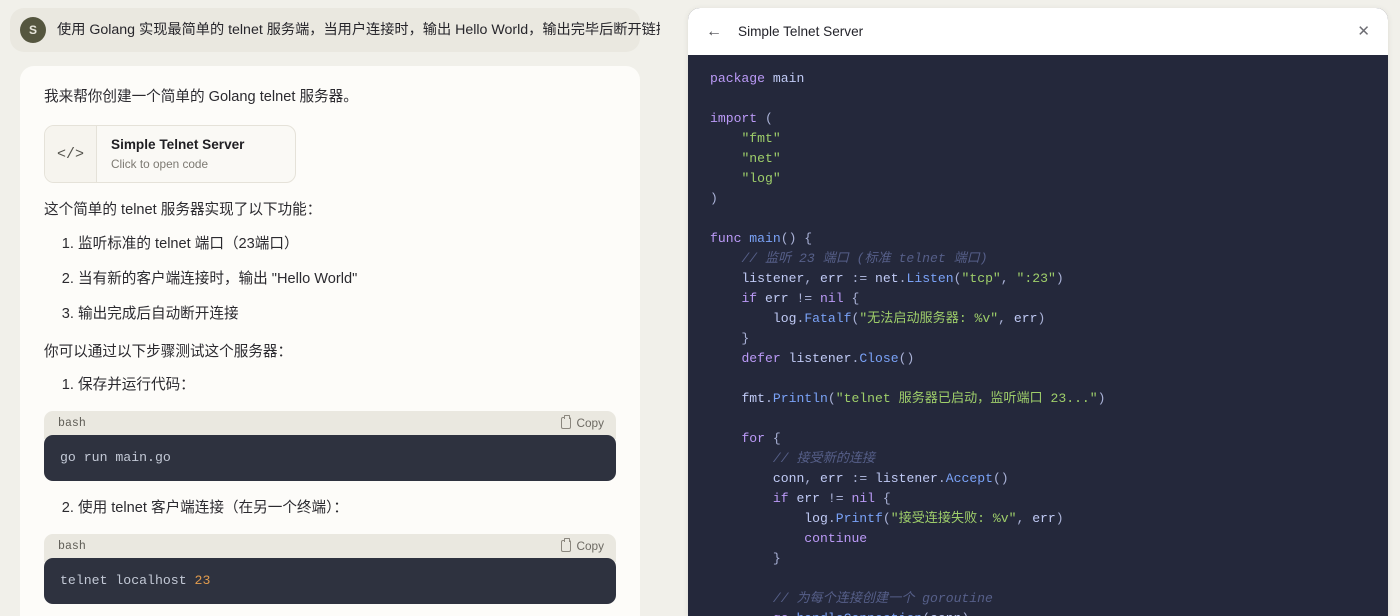  What do you see at coordinates (347, 244) in the screenshot?
I see `list-item: 监听标准的 telnet 端口（23端口）` at bounding box center [347, 244].